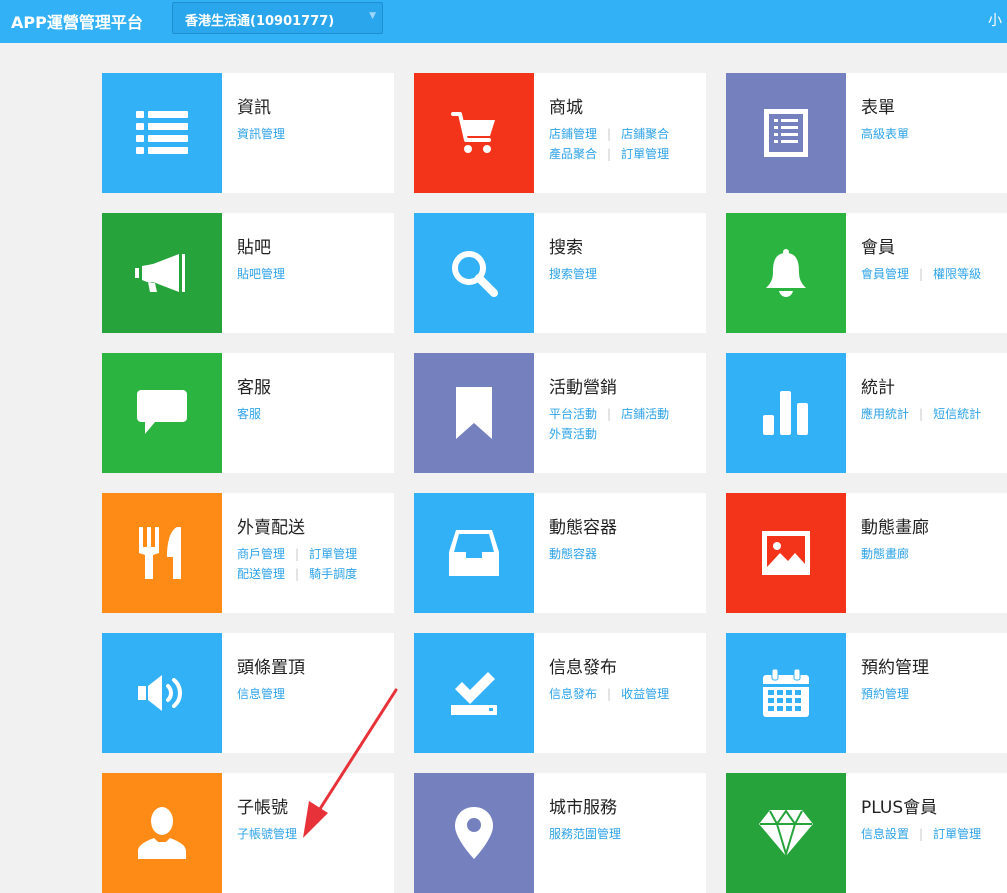 This screenshot has height=893, width=1007. I want to click on module-card: 資訊 資訊管理, so click(248, 133).